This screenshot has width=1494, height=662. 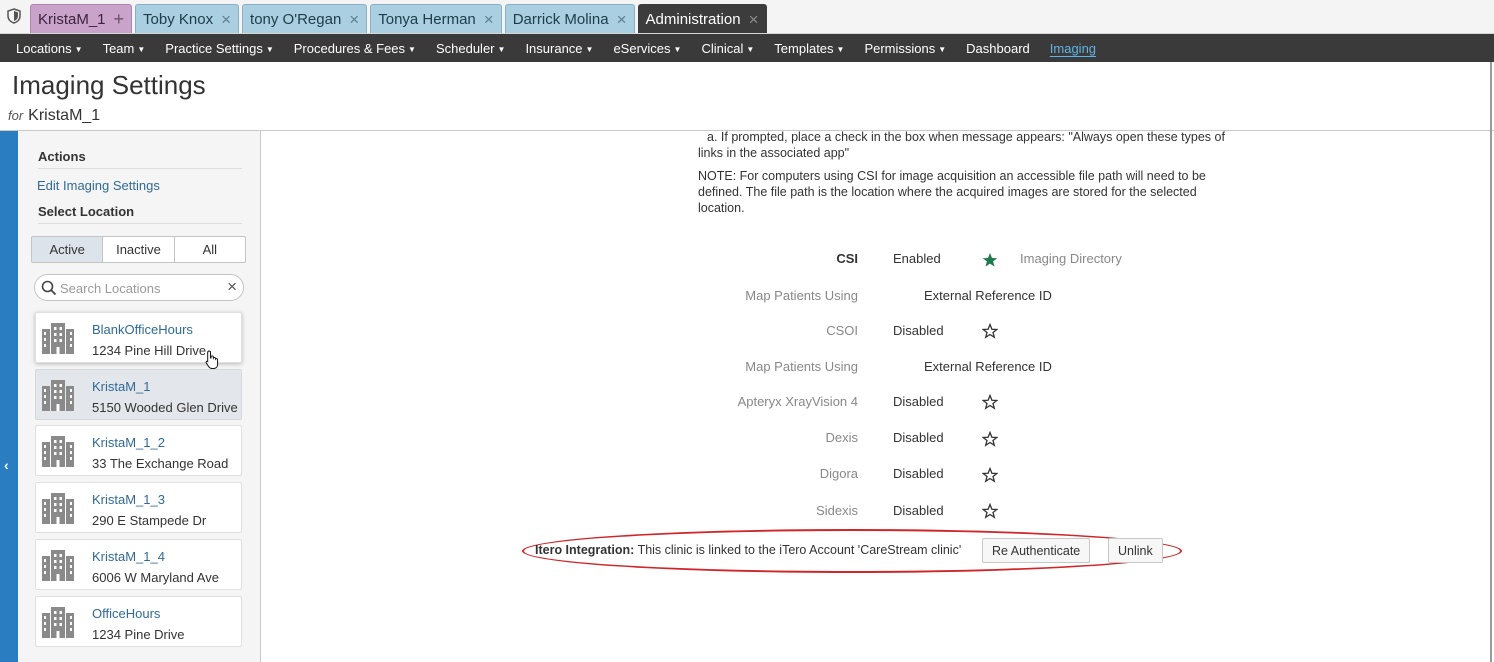 I want to click on tab-label: Tonya Herman, so click(x=427, y=19).